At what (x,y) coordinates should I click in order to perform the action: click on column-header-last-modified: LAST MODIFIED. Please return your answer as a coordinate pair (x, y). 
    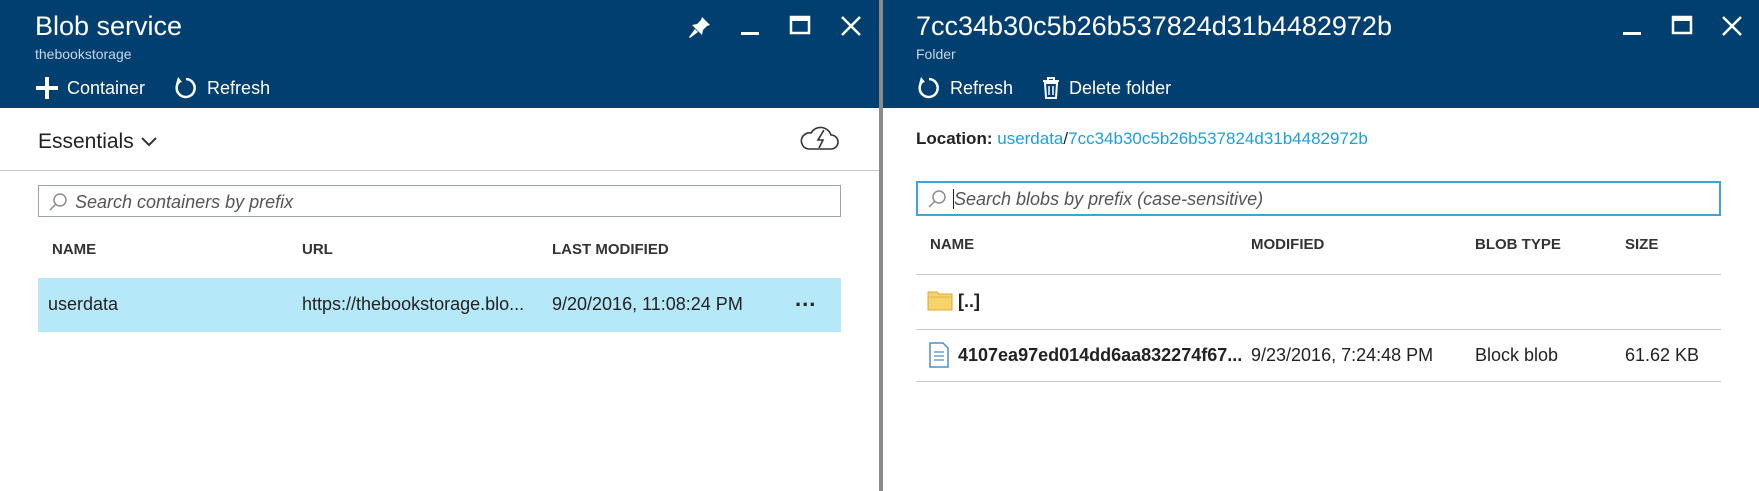
    Looking at the image, I should click on (610, 249).